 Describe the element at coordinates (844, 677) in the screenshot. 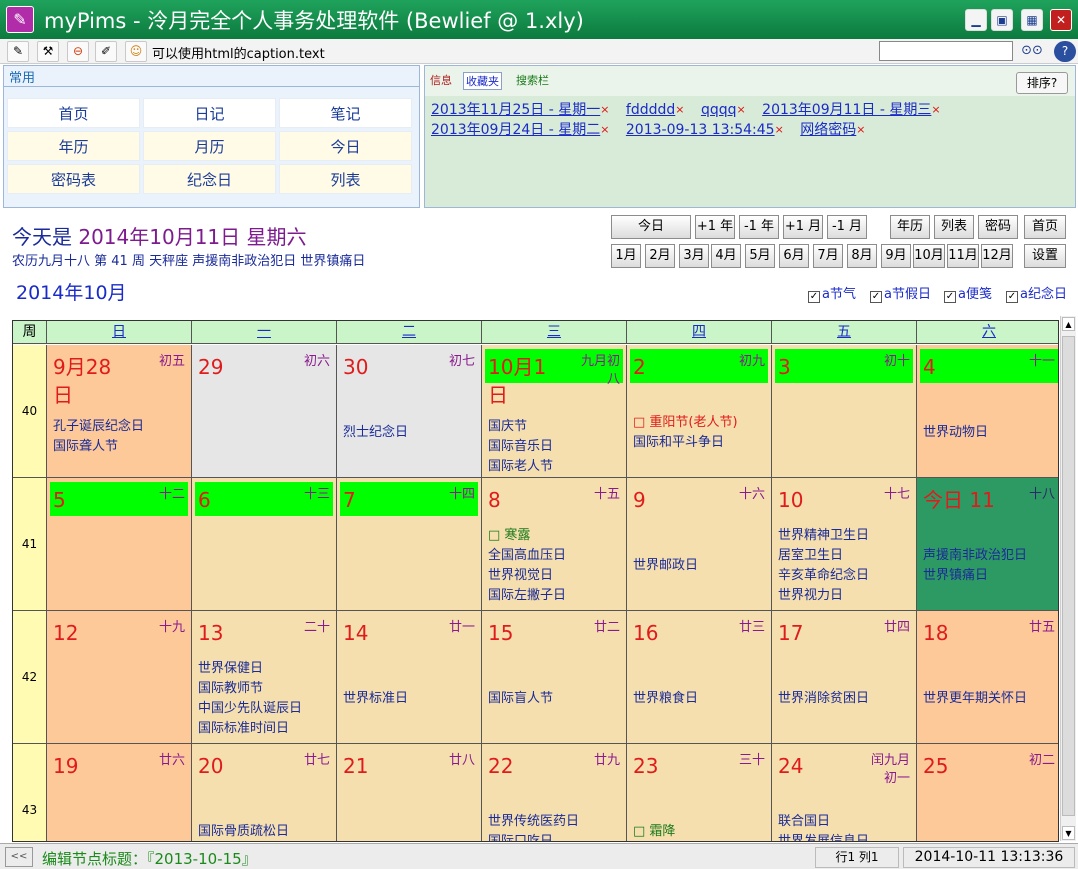

I see `day-cell: 17 廿四 世界消除贫困日` at that location.